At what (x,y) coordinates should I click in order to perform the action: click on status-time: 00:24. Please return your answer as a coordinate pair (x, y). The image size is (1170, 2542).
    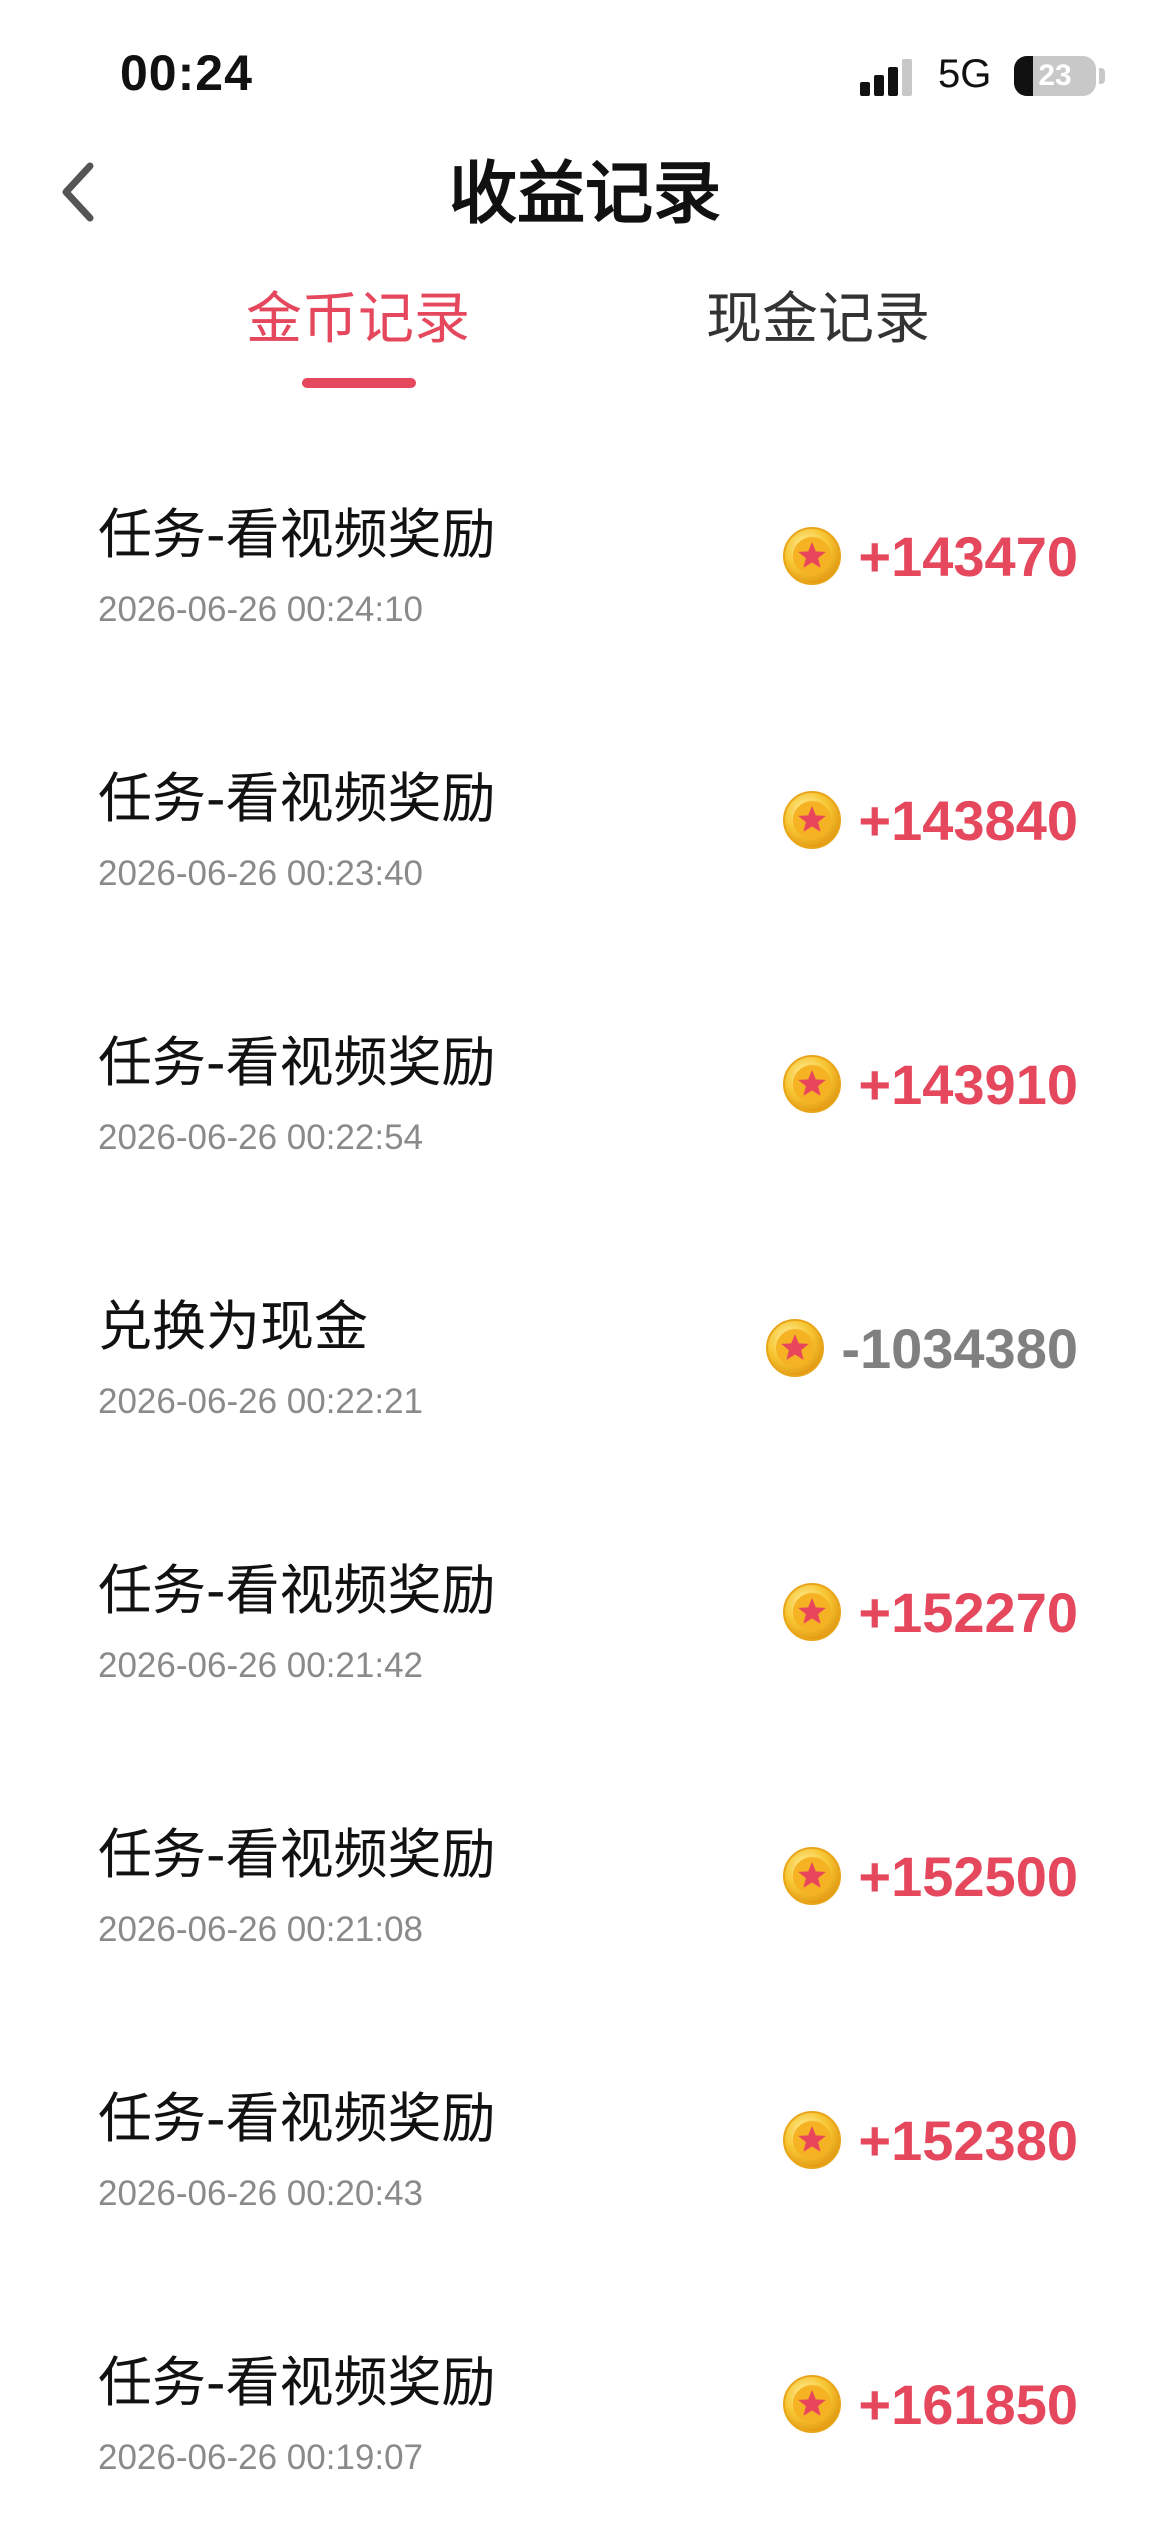
    Looking at the image, I should click on (186, 73).